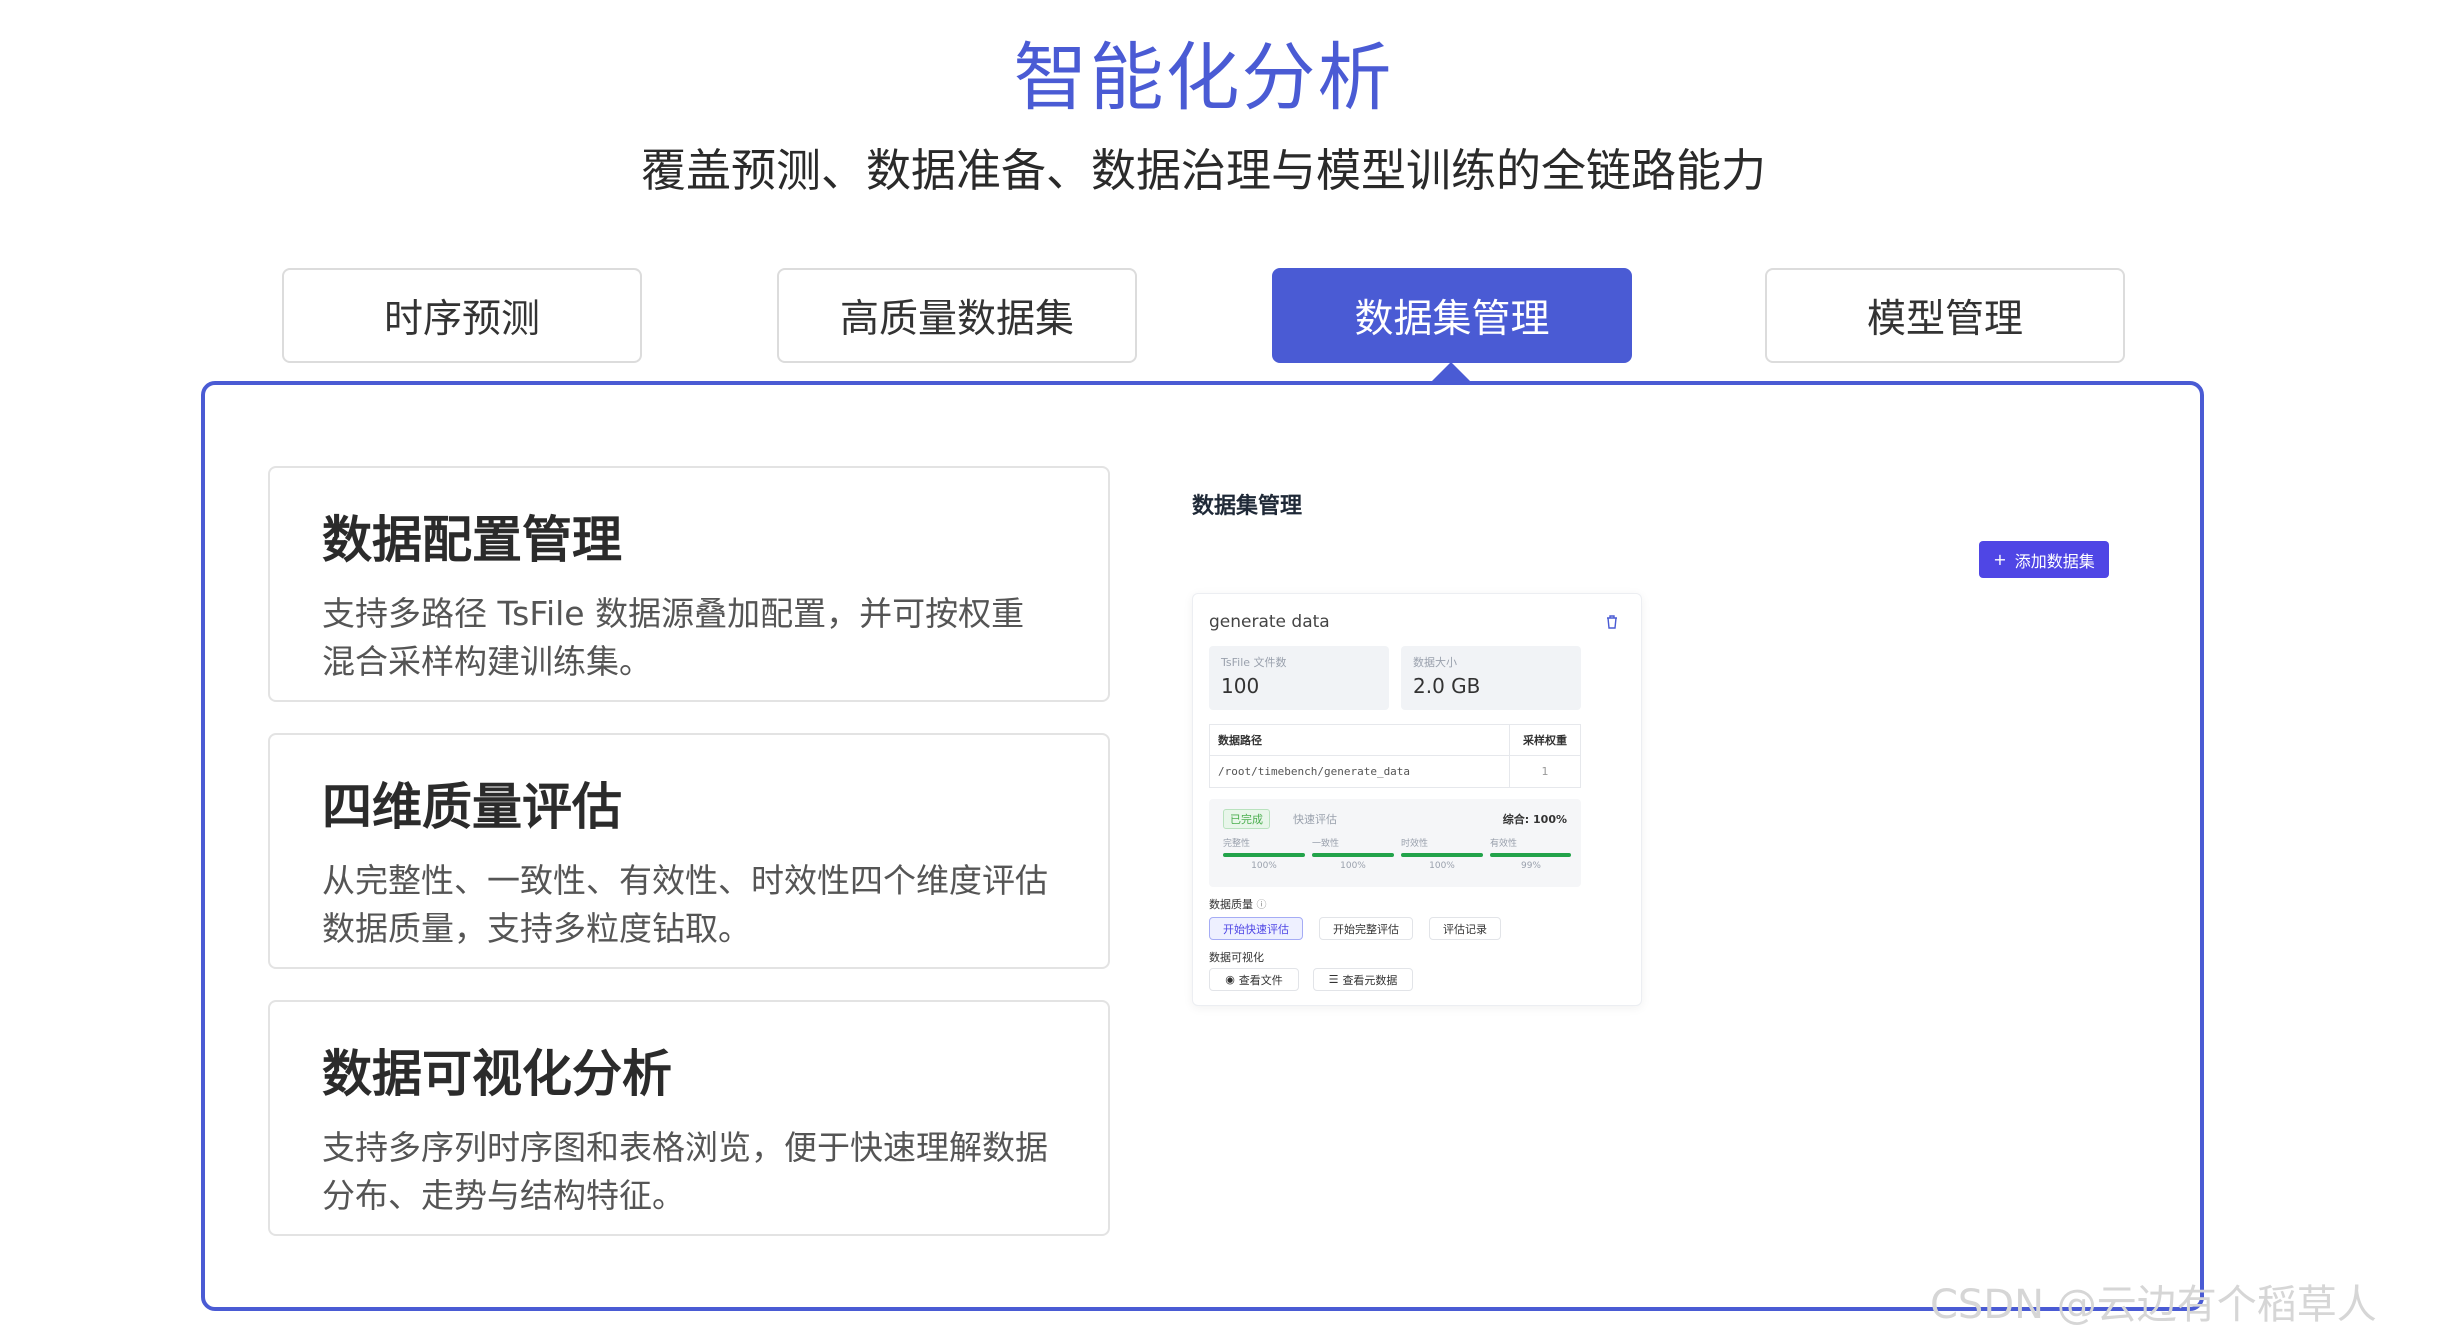 The height and width of the screenshot is (1340, 2444). I want to click on quality-section-label: 数据质量 ⓘ, so click(1238, 904).